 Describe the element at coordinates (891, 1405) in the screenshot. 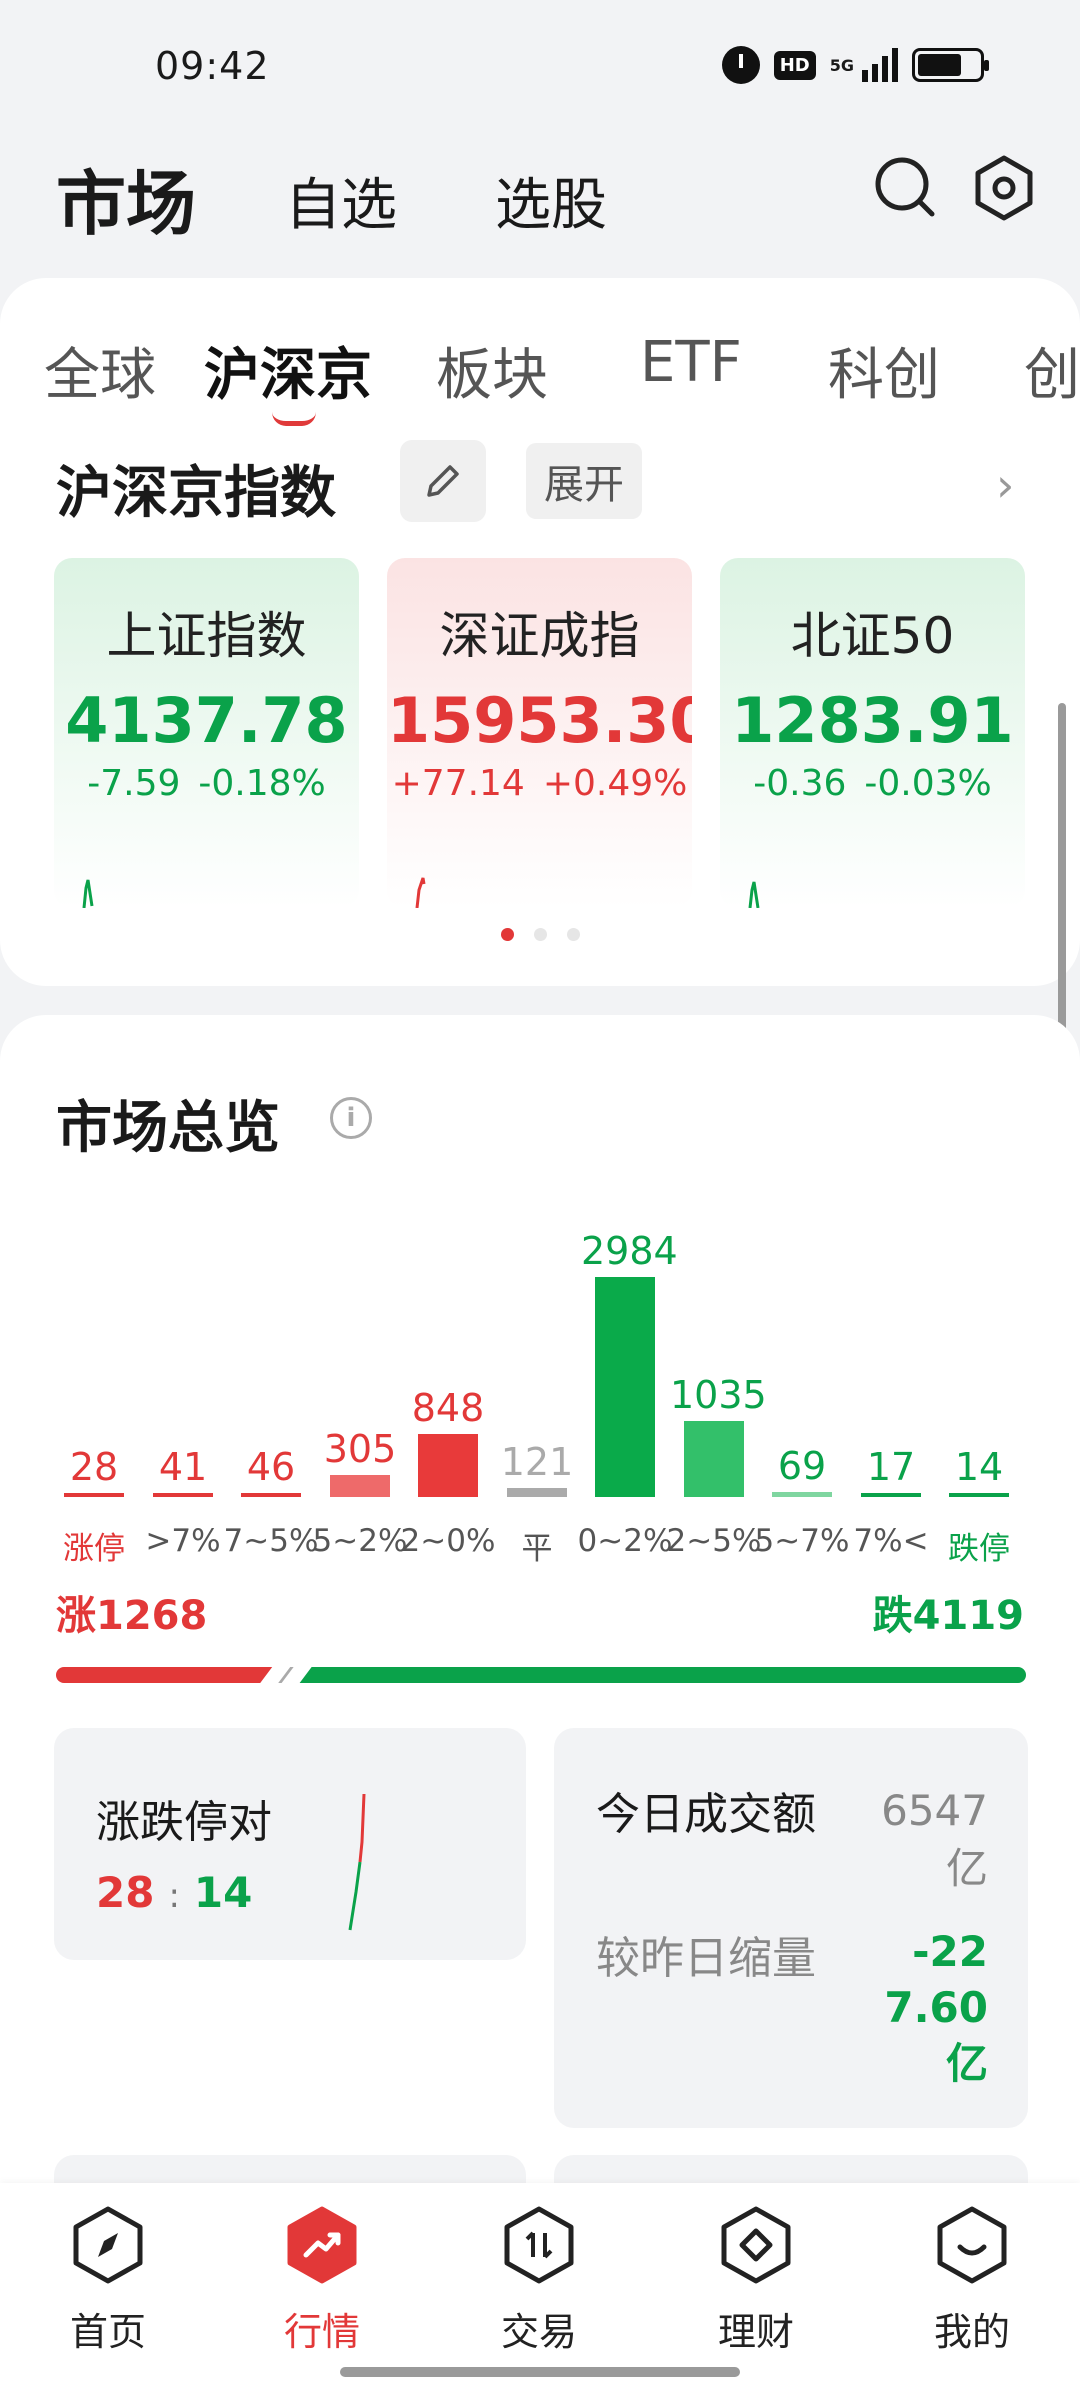

I see `chart-column: 17 7%<` at that location.